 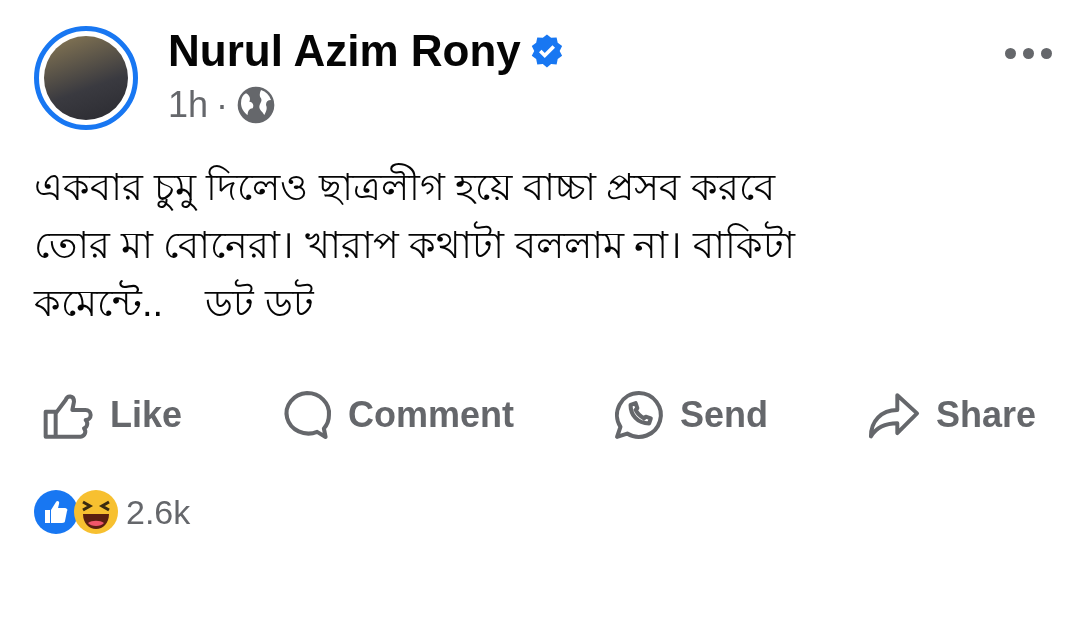 What do you see at coordinates (56, 512) in the screenshot?
I see `like-reaction-icon` at bounding box center [56, 512].